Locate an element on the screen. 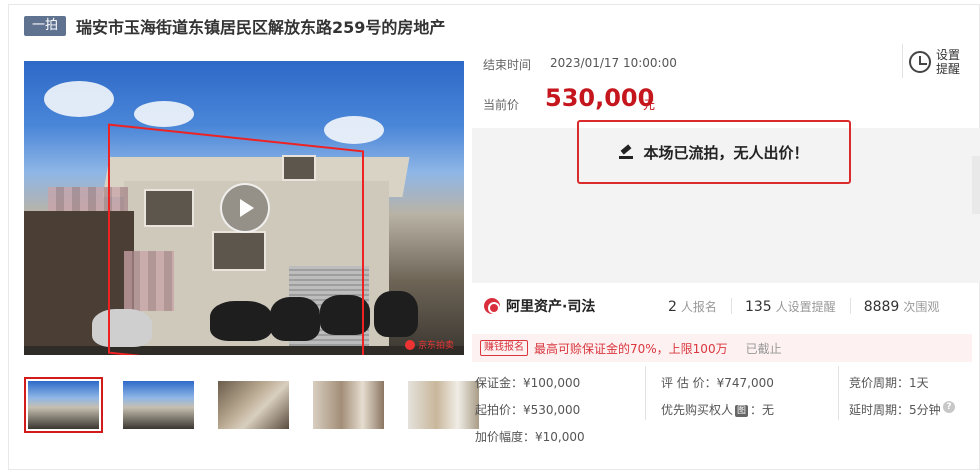 Image resolution: width=980 pixels, height=474 pixels. thumbnail-strip is located at coordinates (253, 405).